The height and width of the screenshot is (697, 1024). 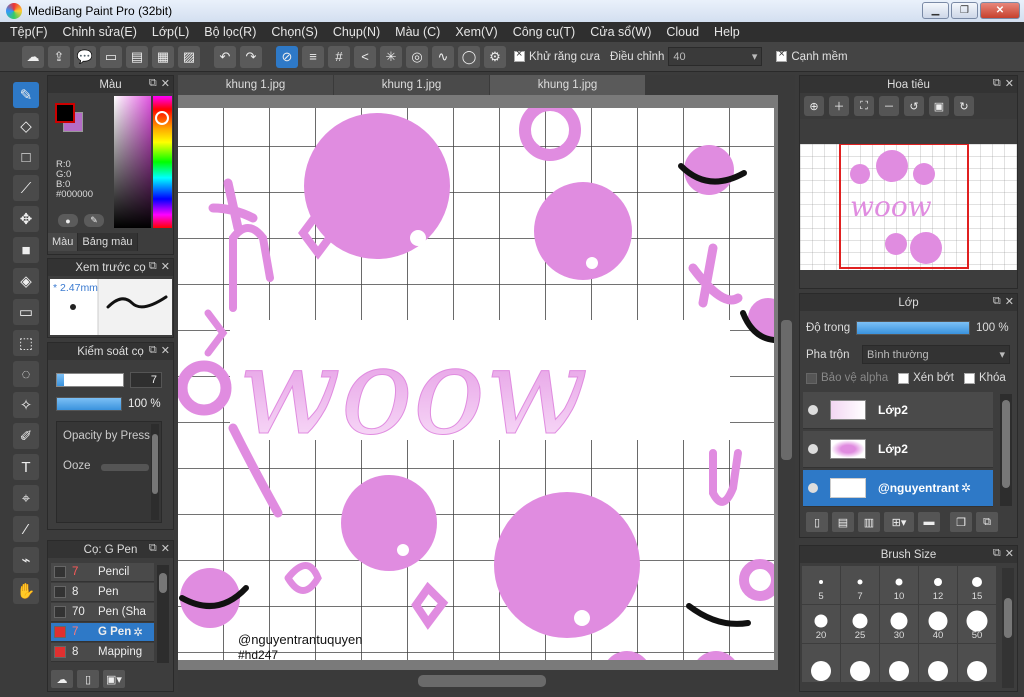 I want to click on menu-view: Xem(V), so click(x=476, y=32).